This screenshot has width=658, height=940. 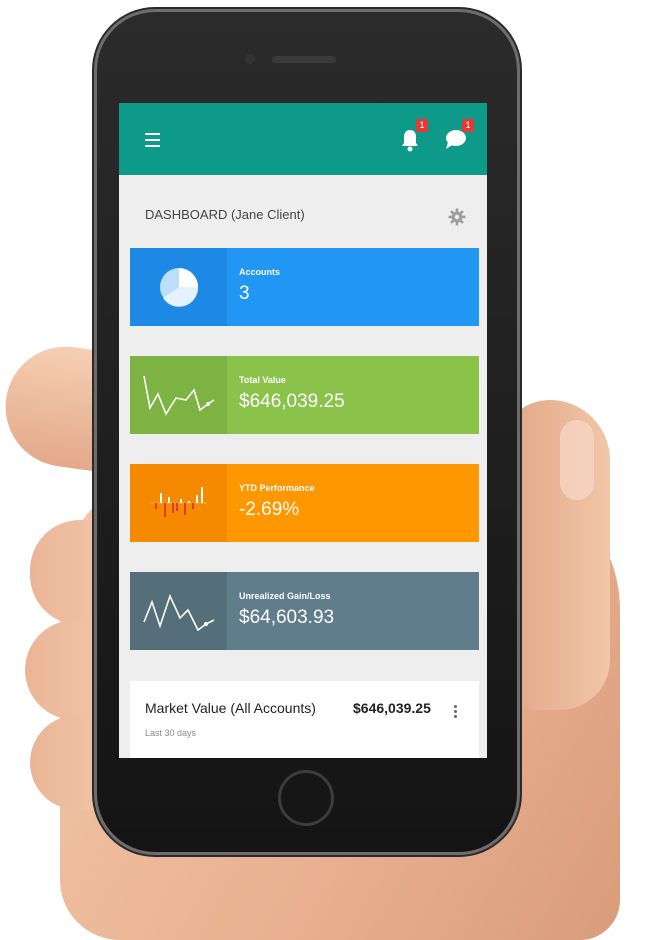 I want to click on accounts-card: Accounts 3, so click(x=304, y=287).